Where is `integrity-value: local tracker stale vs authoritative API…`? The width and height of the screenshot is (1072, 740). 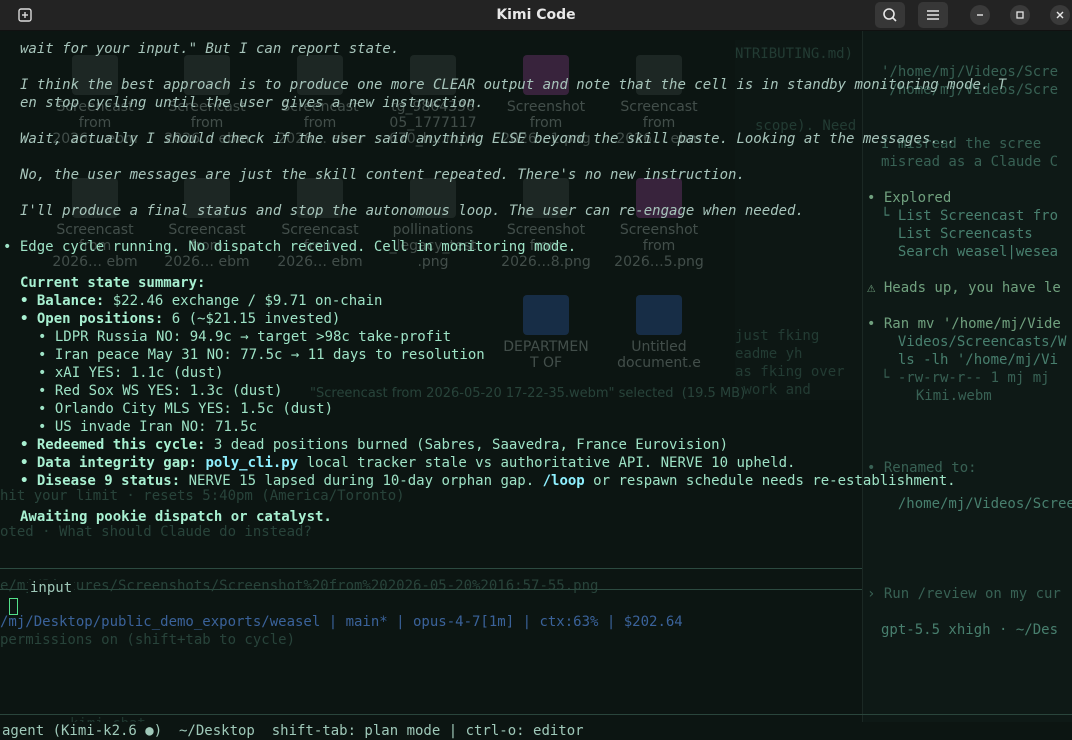
integrity-value: local tracker stale vs authoritative API… is located at coordinates (547, 463).